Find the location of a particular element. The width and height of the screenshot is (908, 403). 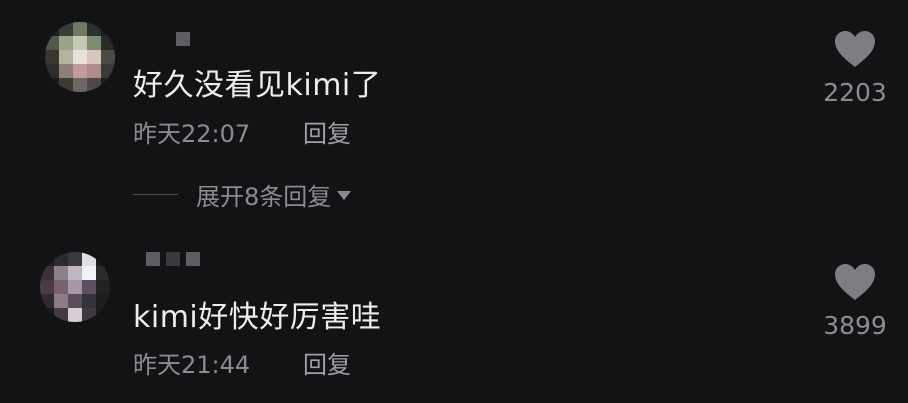

like-button: 3899 is located at coordinates (855, 301).